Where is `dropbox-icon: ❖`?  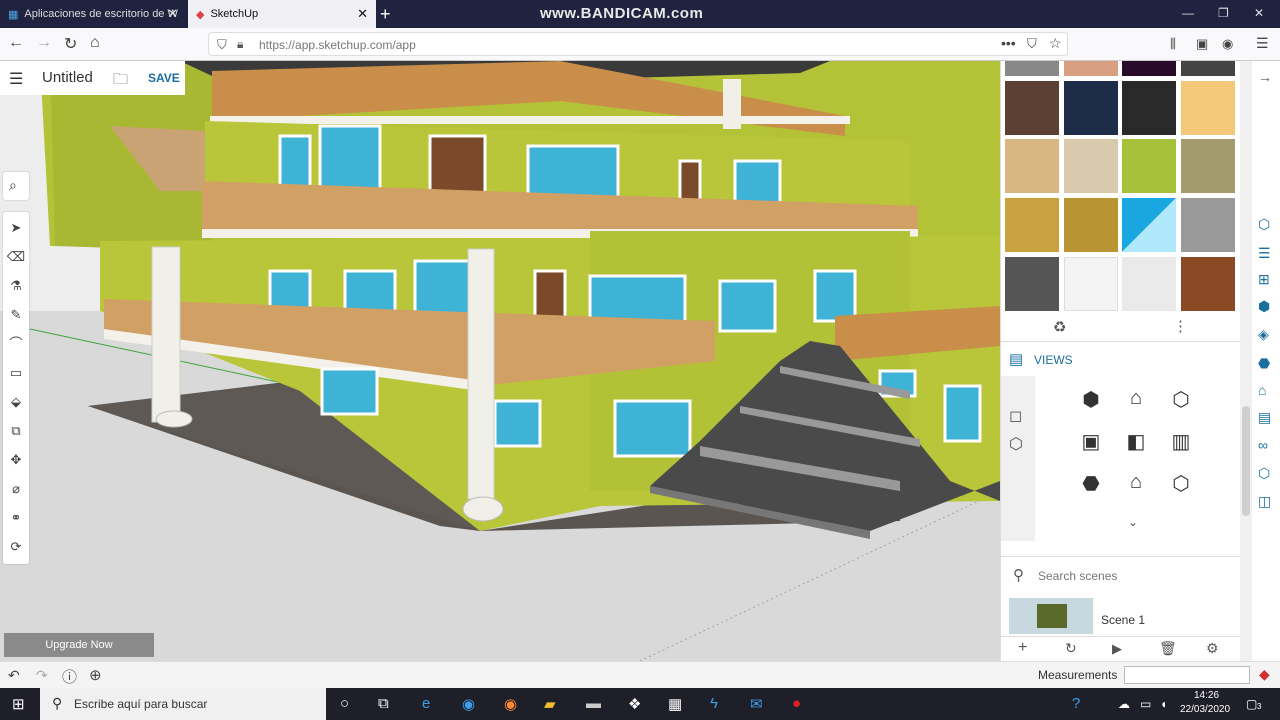 dropbox-icon: ❖ is located at coordinates (634, 704).